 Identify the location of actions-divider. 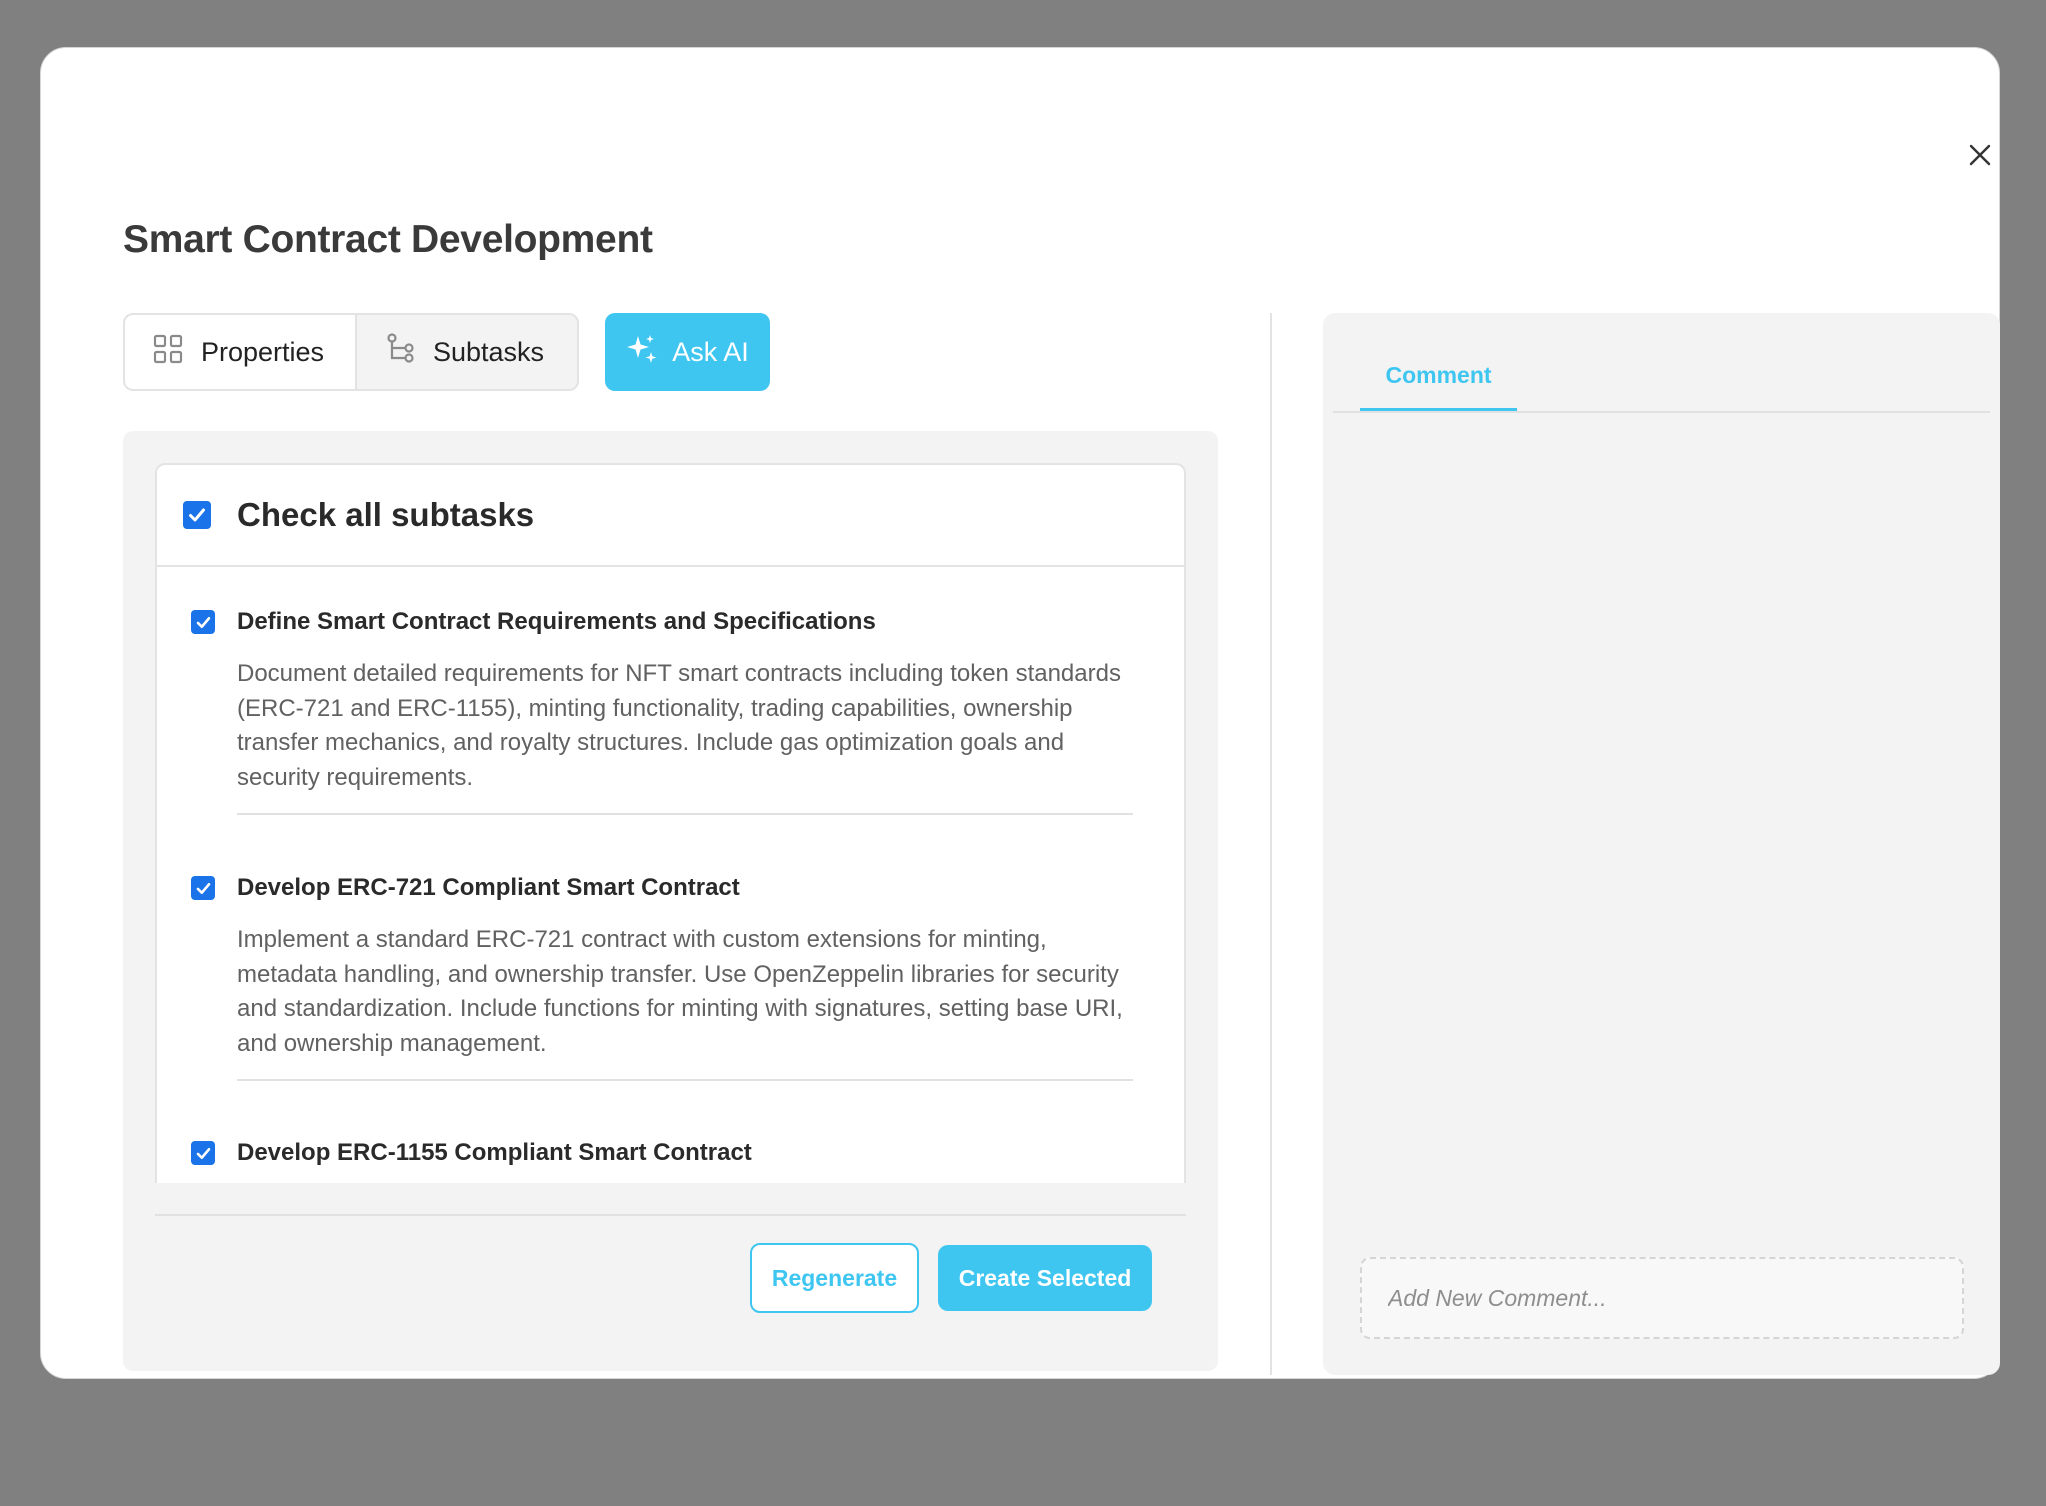
(670, 1215).